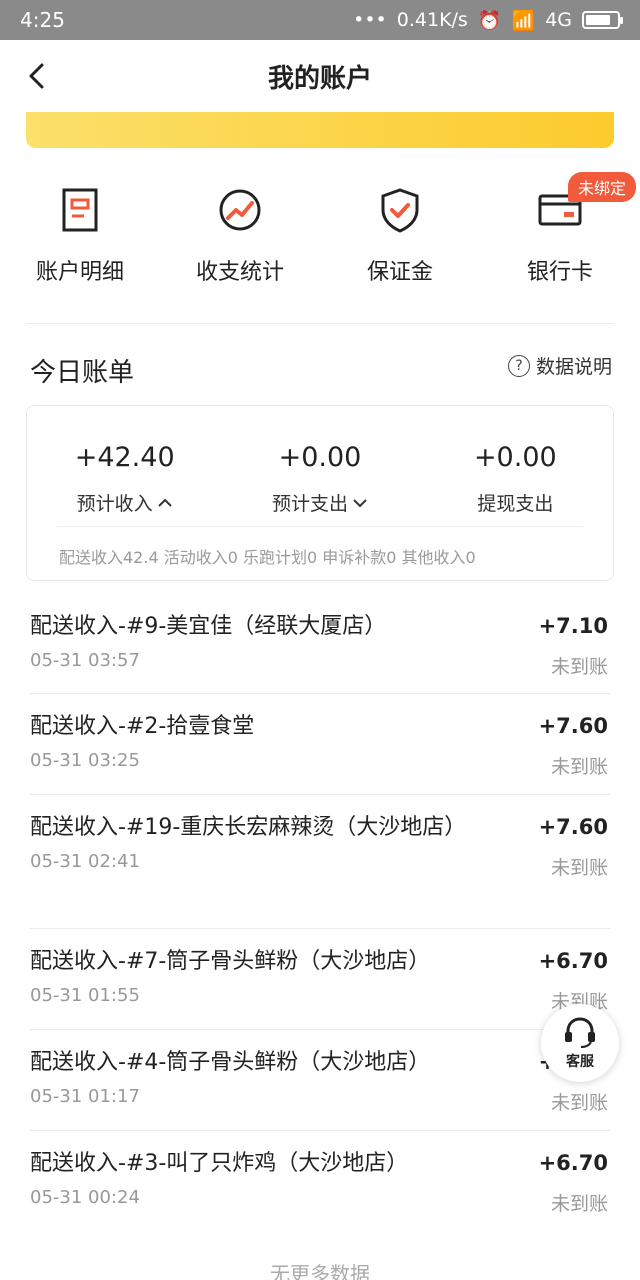  I want to click on quick-label: 银行卡, so click(559, 272).